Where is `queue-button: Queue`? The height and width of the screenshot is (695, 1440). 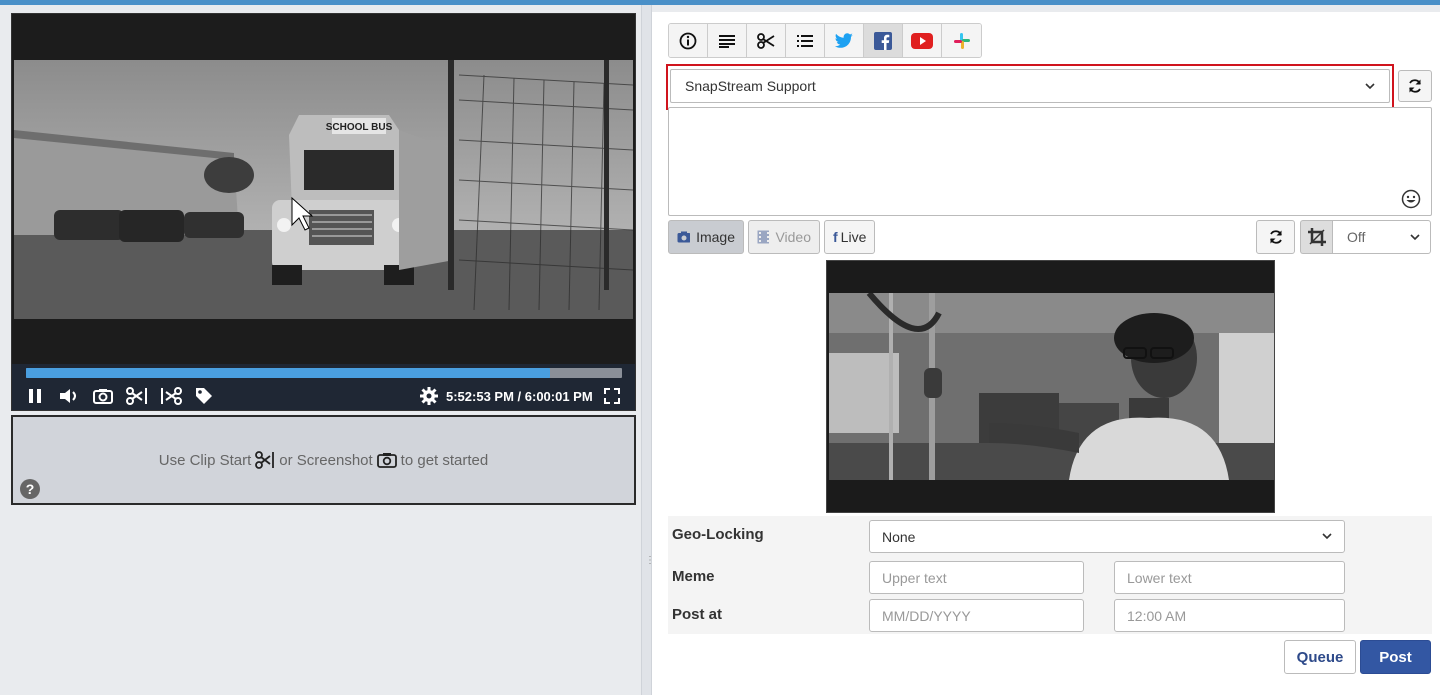
queue-button: Queue is located at coordinates (1320, 657).